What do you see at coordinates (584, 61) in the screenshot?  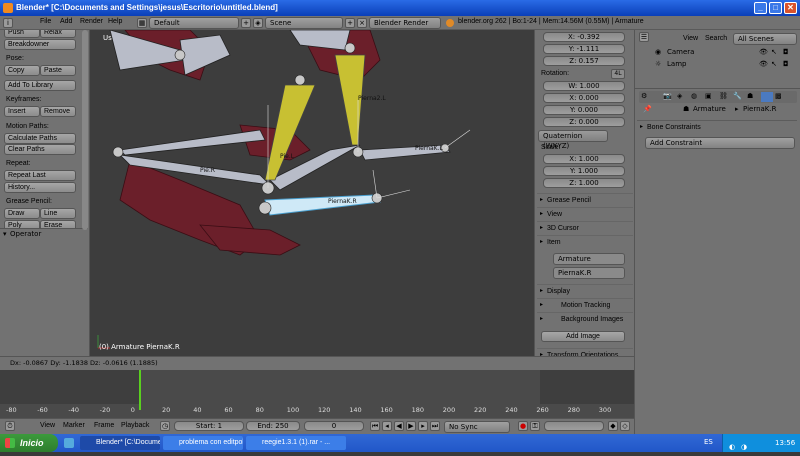 I see `location-z-field: Z: 0.157` at bounding box center [584, 61].